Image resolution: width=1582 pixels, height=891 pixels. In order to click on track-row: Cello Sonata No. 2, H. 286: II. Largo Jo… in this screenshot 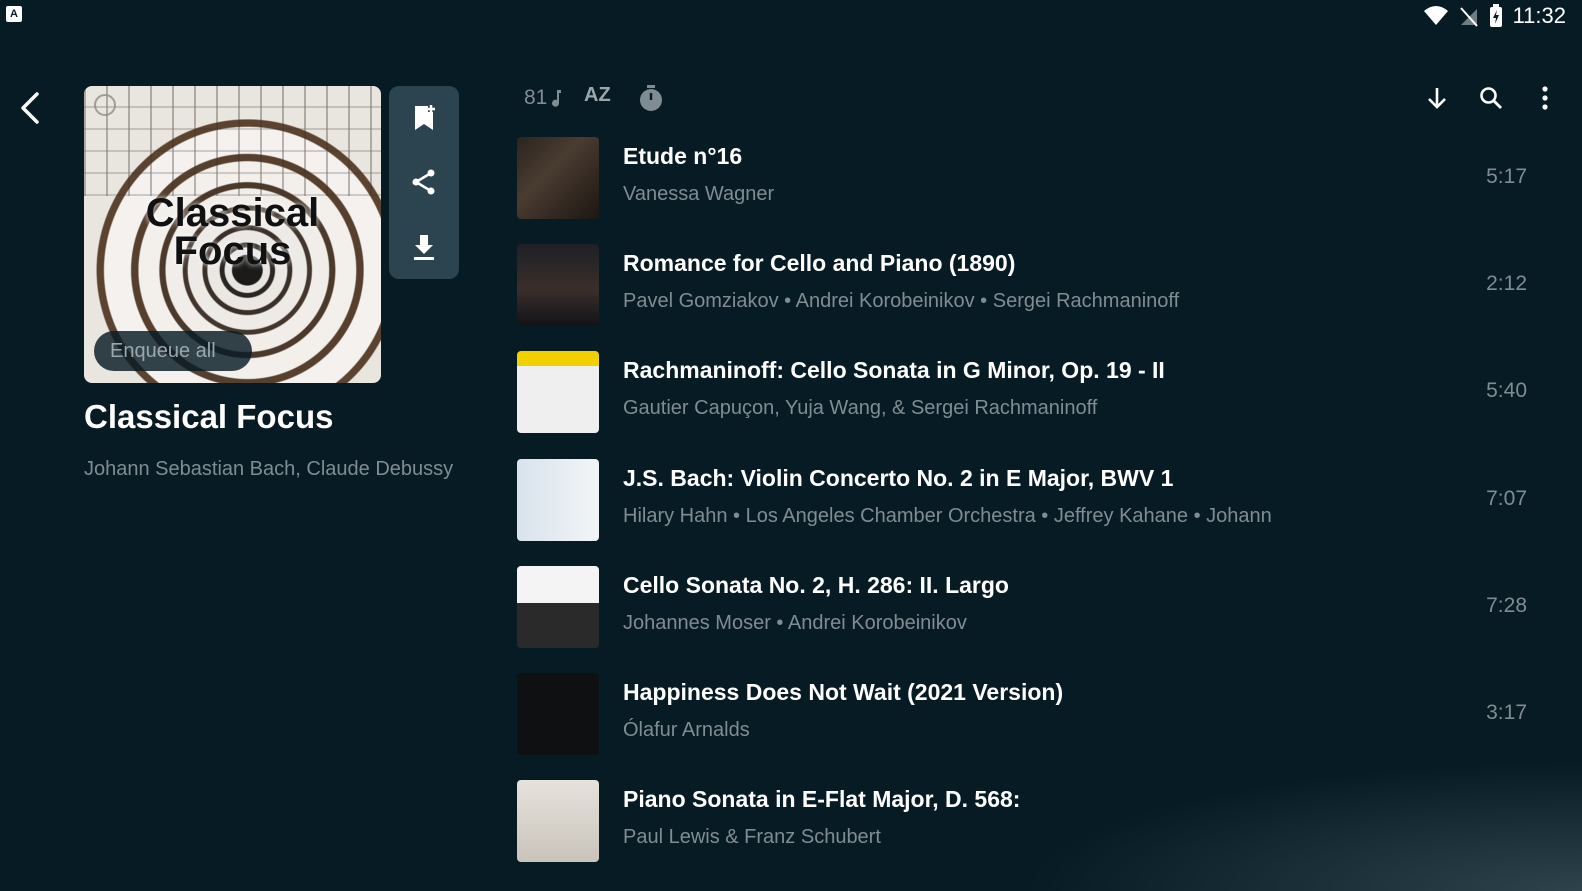, I will do `click(1032, 606)`.